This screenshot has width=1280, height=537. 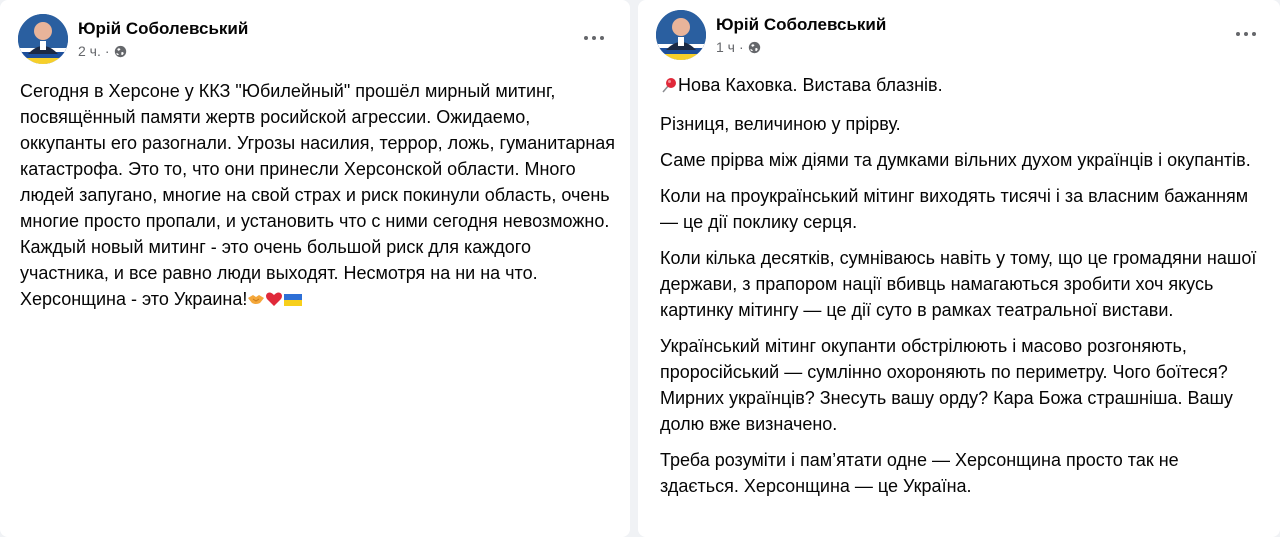 What do you see at coordinates (669, 88) in the screenshot?
I see `round-pushpin-icon` at bounding box center [669, 88].